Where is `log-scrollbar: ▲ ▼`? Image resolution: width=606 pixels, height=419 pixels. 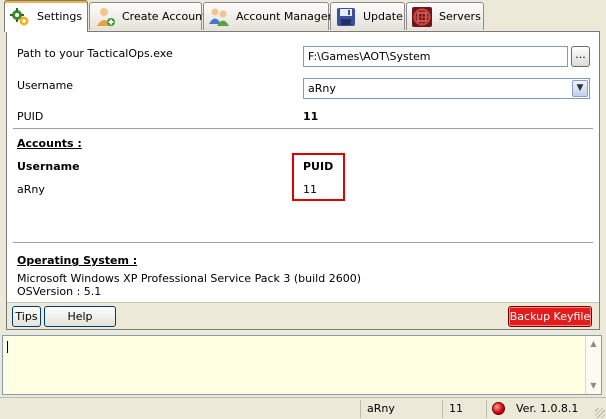
log-scrollbar: ▲ ▼ is located at coordinates (593, 365).